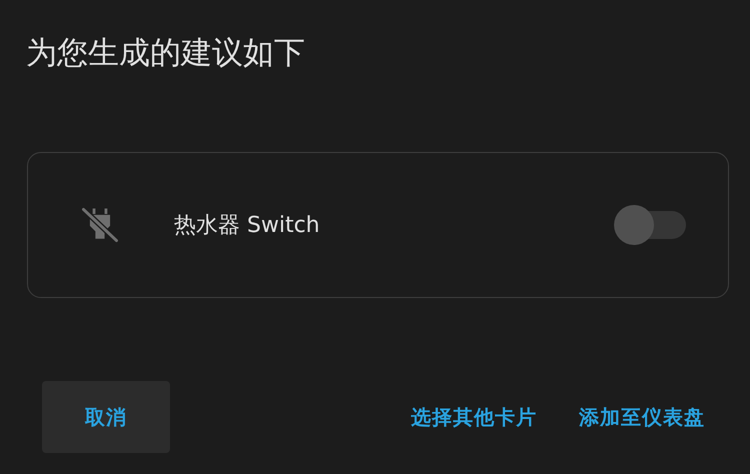 The height and width of the screenshot is (474, 750). Describe the element at coordinates (642, 417) in the screenshot. I see `text-button: 添加至仪表盘` at that location.